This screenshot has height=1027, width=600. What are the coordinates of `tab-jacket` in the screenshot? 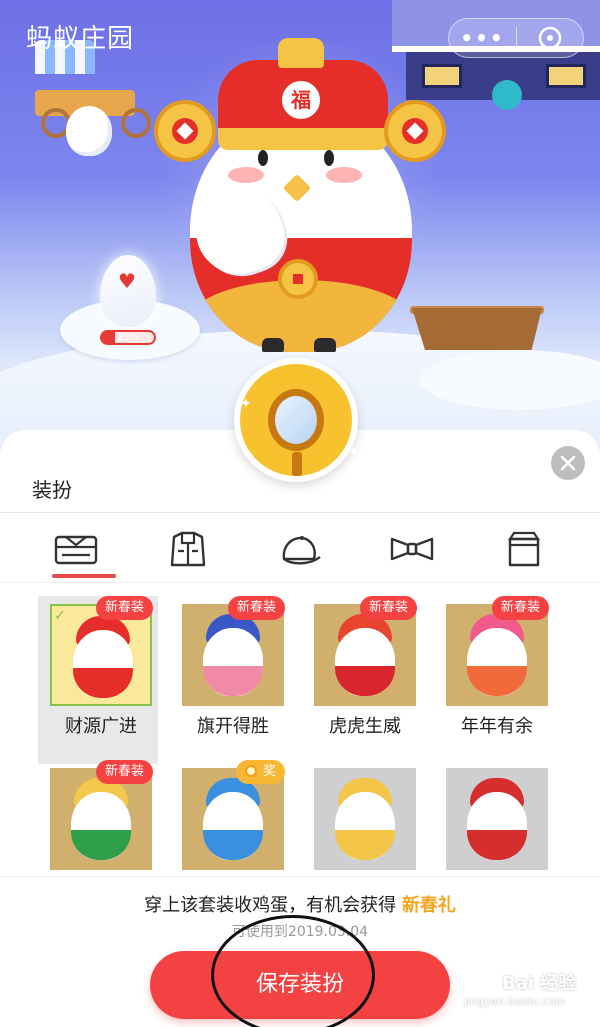 It's located at (188, 549).